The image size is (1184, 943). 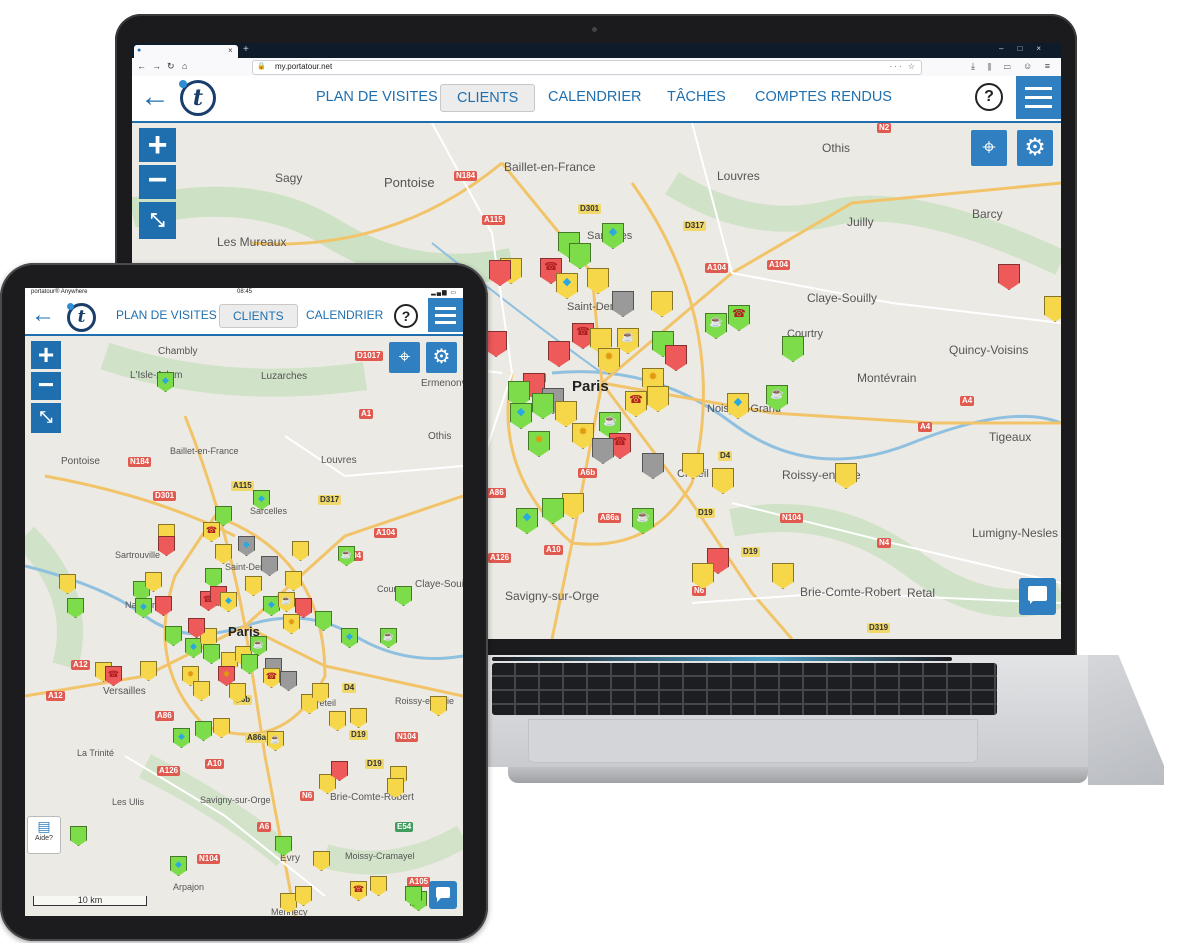 What do you see at coordinates (903, 66) in the screenshot?
I see `page-actions-icon: ··· ☆` at bounding box center [903, 66].